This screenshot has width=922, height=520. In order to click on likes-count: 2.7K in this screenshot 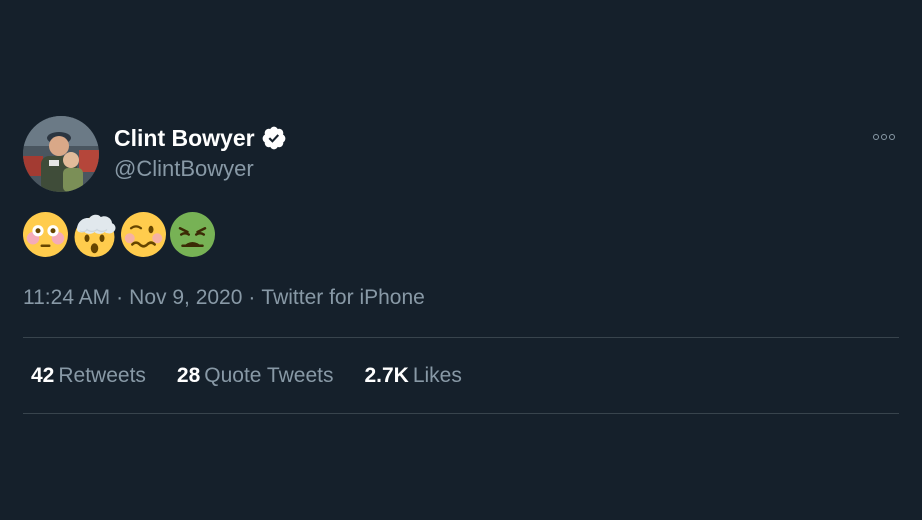, I will do `click(386, 375)`.